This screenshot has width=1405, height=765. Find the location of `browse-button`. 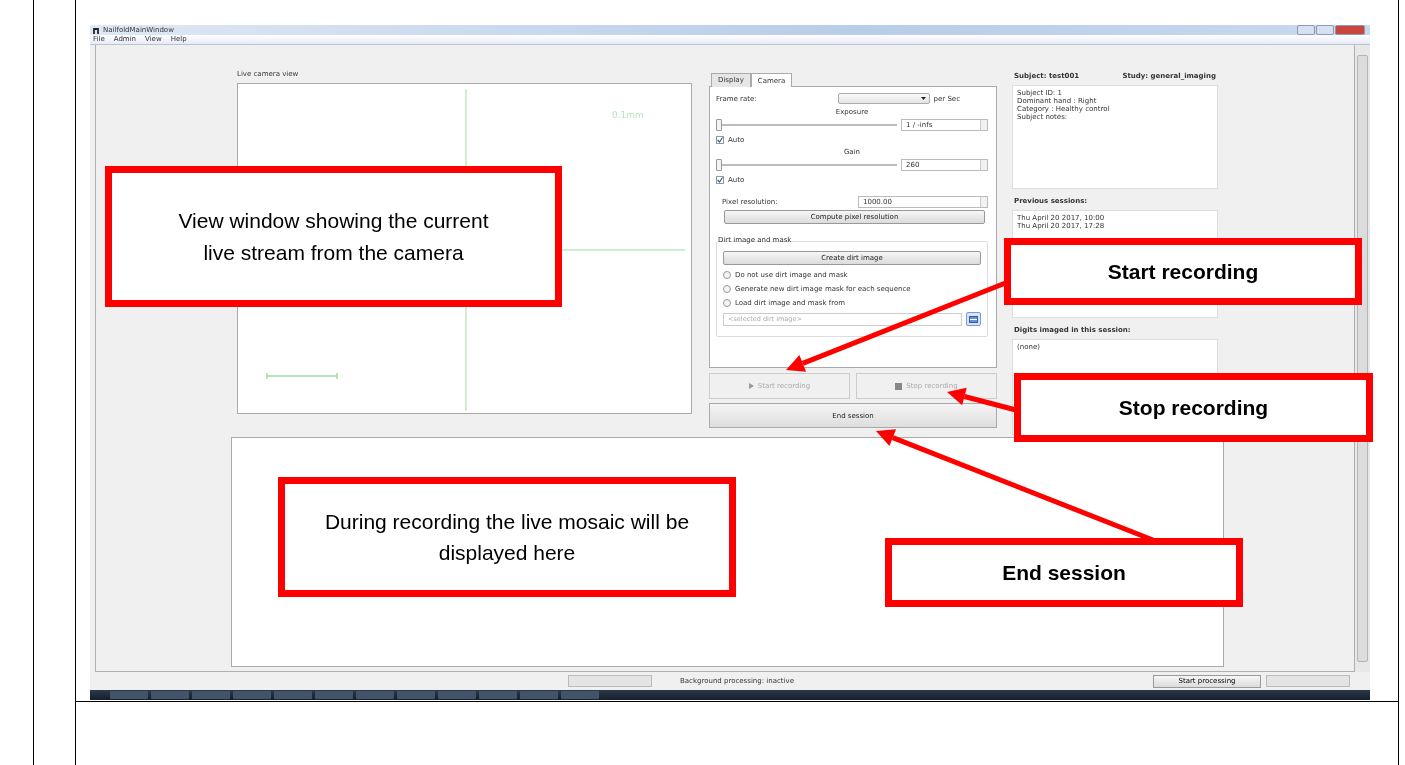

browse-button is located at coordinates (973, 319).